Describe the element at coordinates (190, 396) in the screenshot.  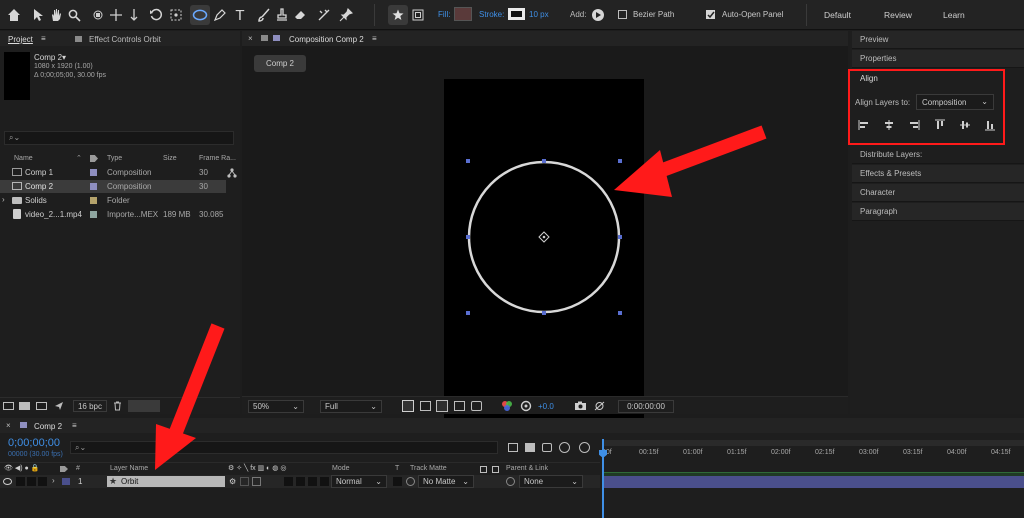
I see `arrow-to-layer-name` at that location.